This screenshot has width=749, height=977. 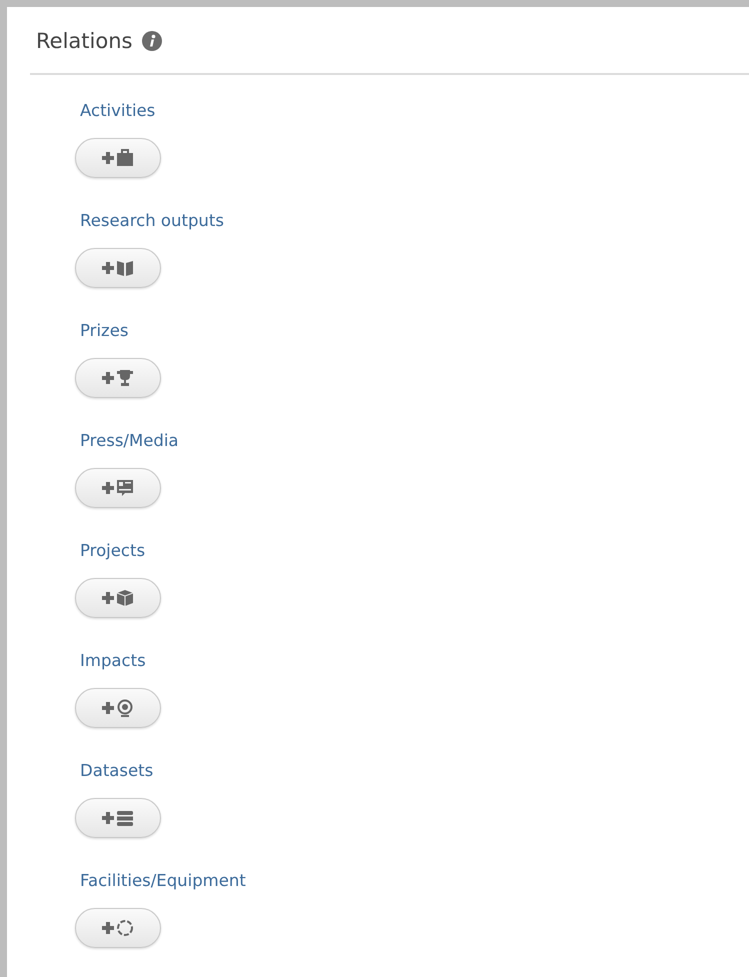 What do you see at coordinates (125, 488) in the screenshot?
I see `newspaper-icon` at bounding box center [125, 488].